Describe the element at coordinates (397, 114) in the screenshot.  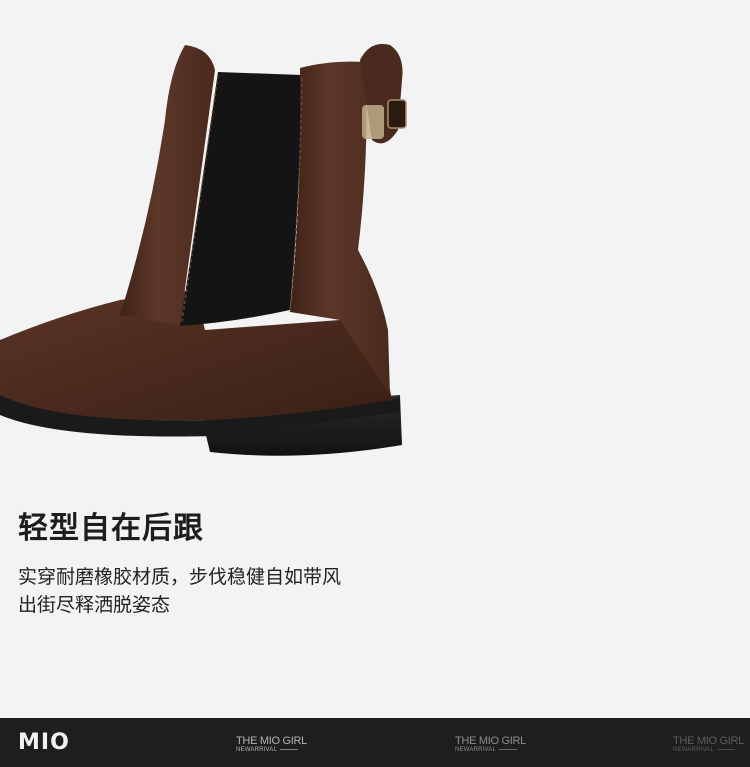
I see `charm-logo` at that location.